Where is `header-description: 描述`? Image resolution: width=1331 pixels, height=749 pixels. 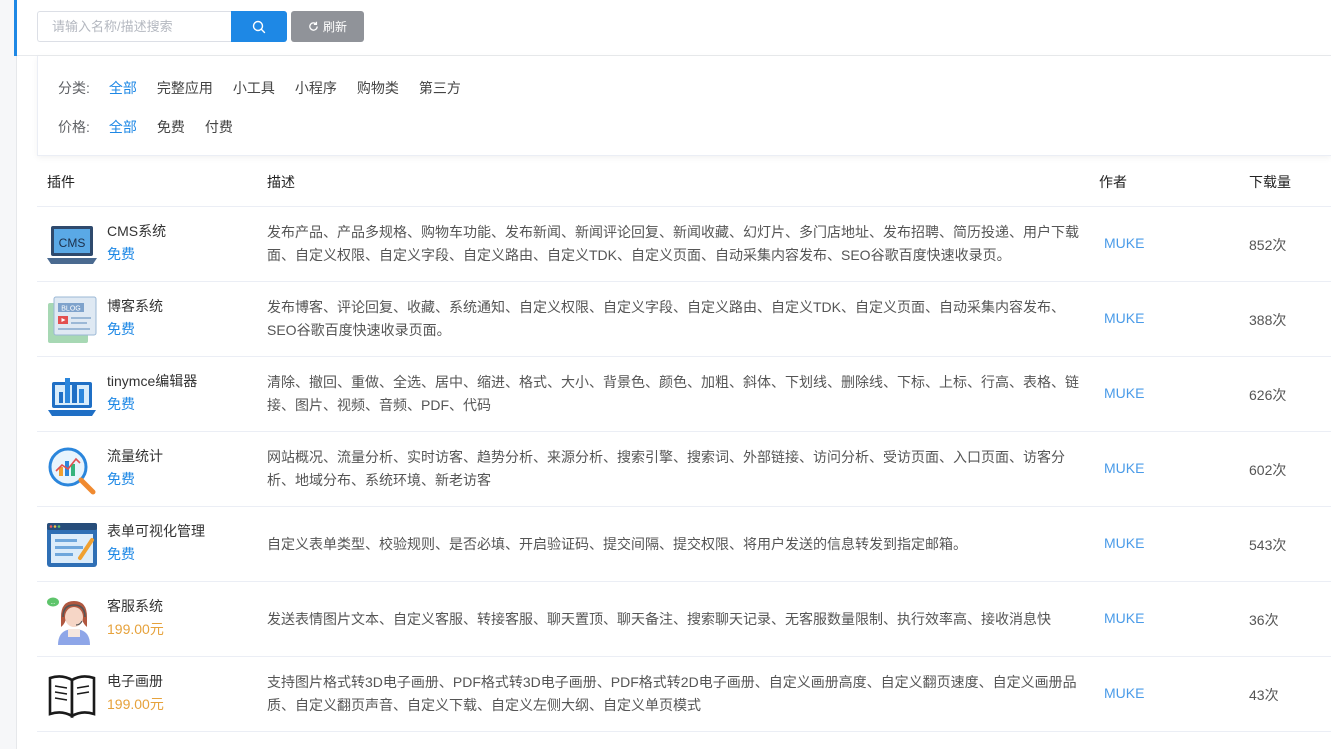 header-description: 描述 is located at coordinates (281, 182).